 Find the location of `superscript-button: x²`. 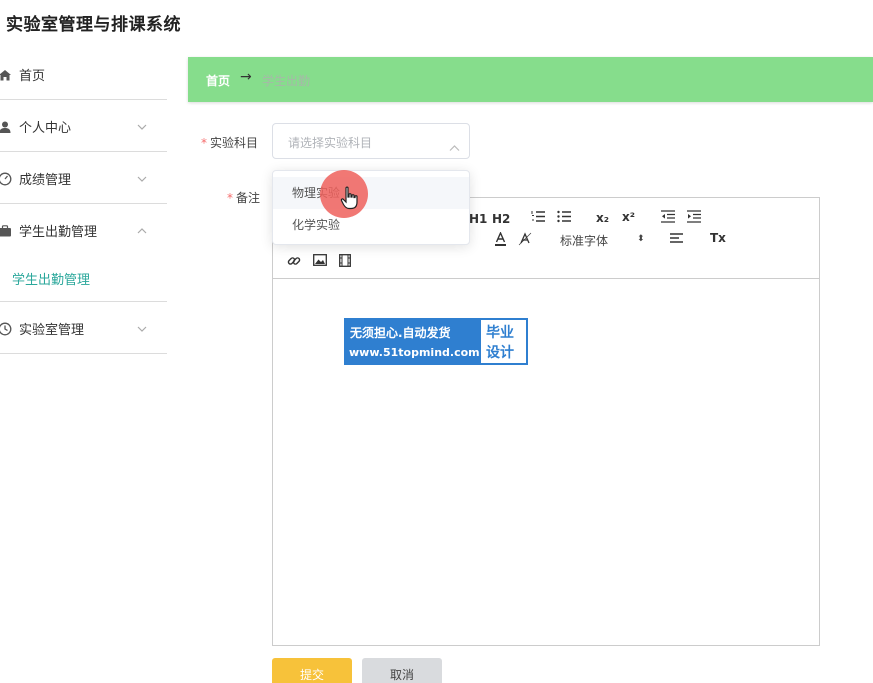

superscript-button: x² is located at coordinates (628, 217).